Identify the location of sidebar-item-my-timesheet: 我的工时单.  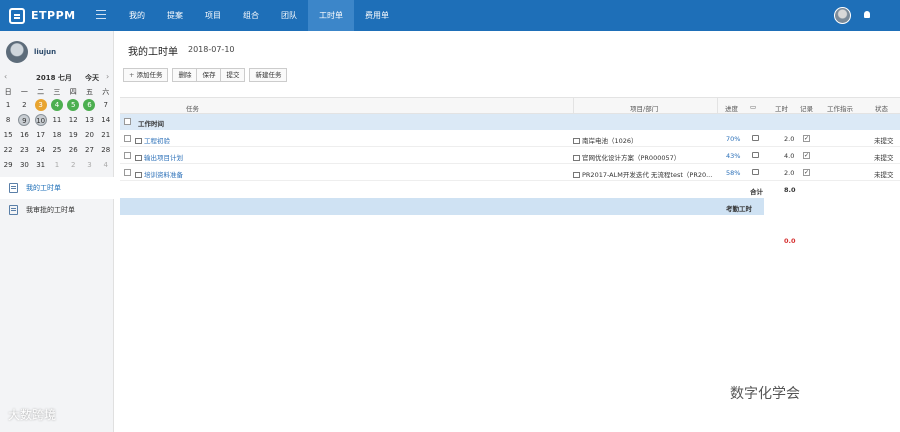
(57, 188).